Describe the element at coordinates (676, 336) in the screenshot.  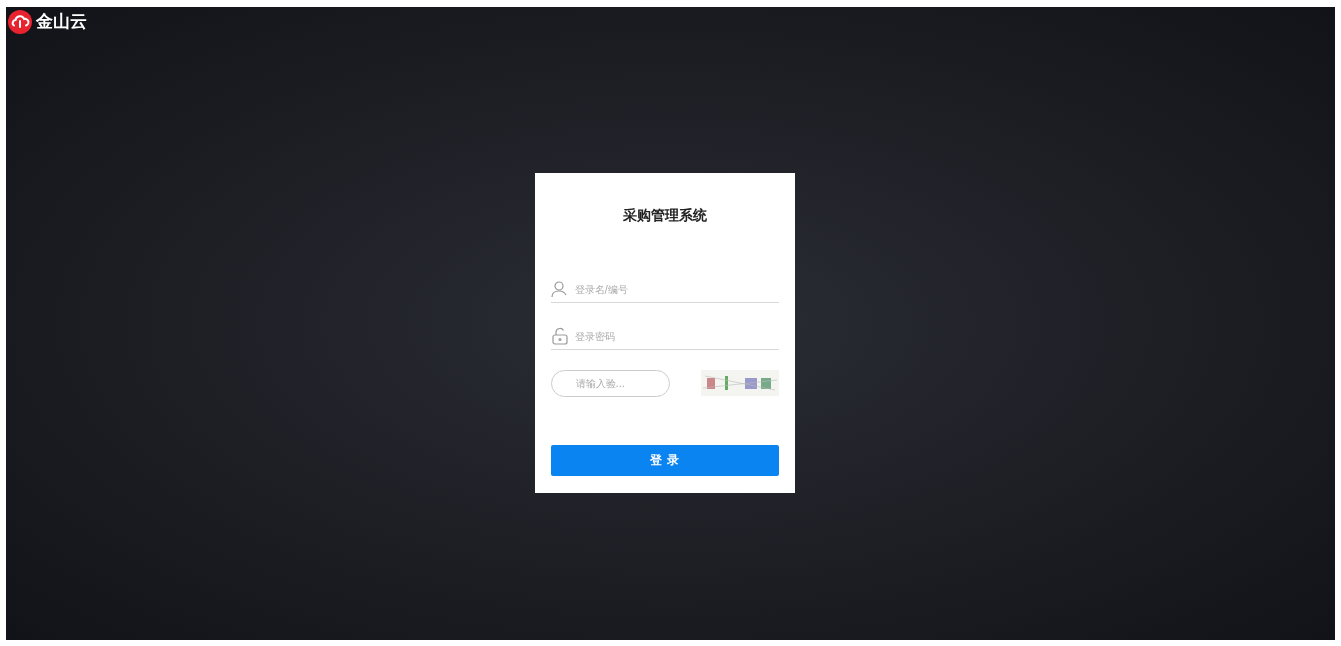
I see `password-field: 登录密码` at that location.